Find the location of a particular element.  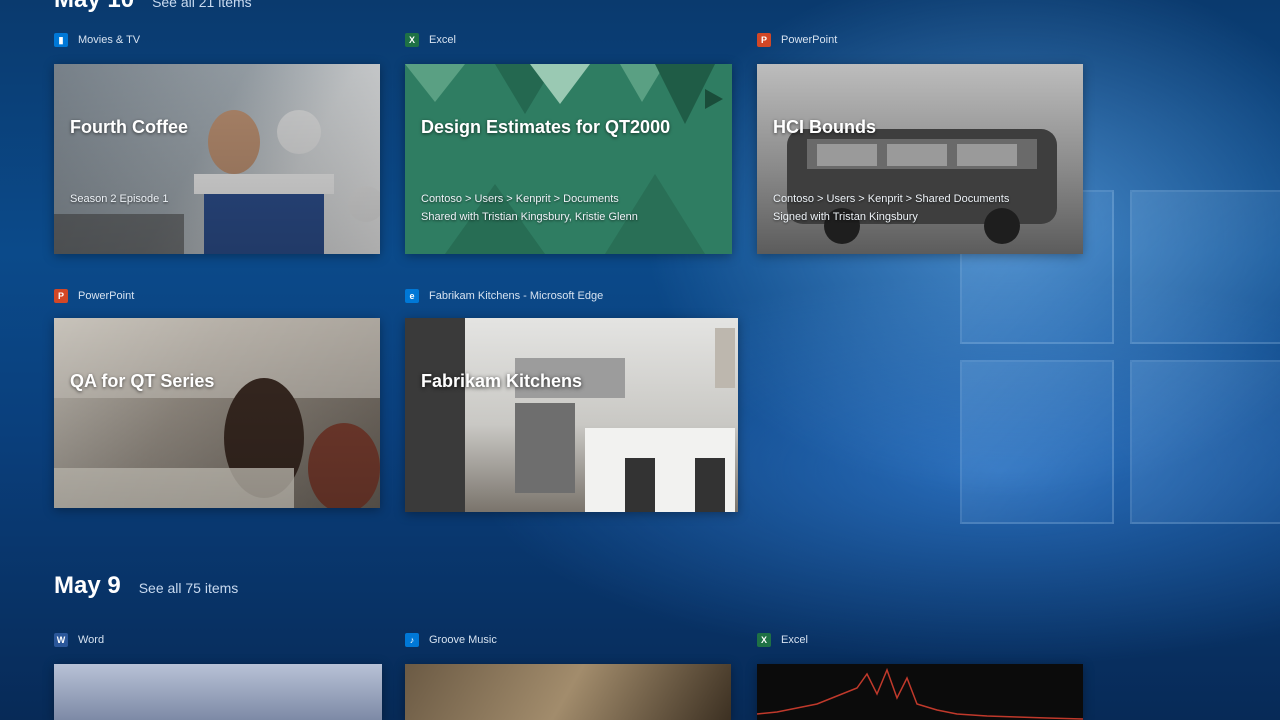

film-icon: ▮ is located at coordinates (61, 40).